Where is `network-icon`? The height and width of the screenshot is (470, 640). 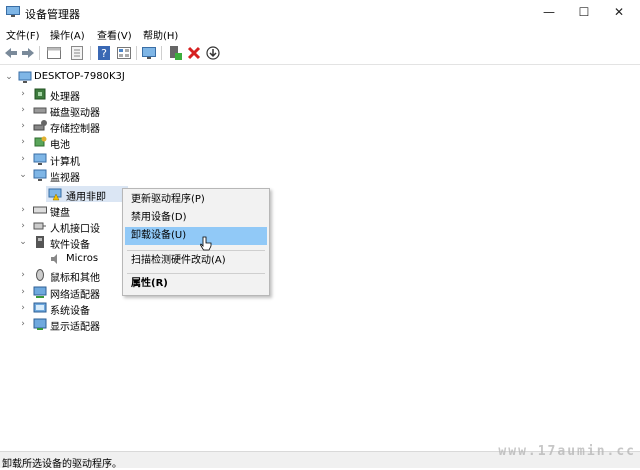
network-icon is located at coordinates (40, 292).